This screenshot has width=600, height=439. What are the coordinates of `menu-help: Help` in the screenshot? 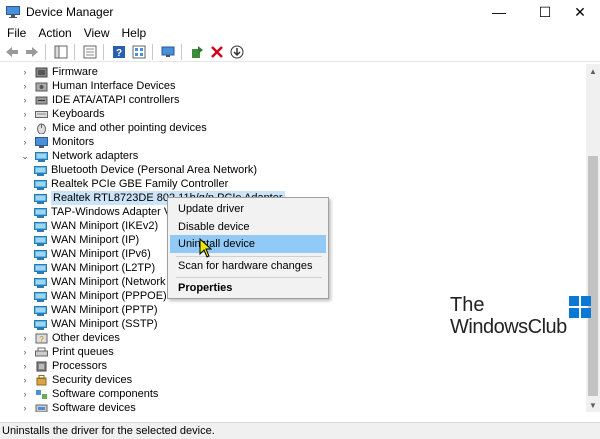 It's located at (134, 33).